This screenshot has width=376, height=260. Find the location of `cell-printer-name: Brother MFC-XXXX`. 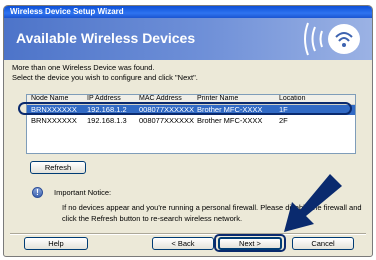

cell-printer-name: Brother MFC-XXXX is located at coordinates (230, 120).